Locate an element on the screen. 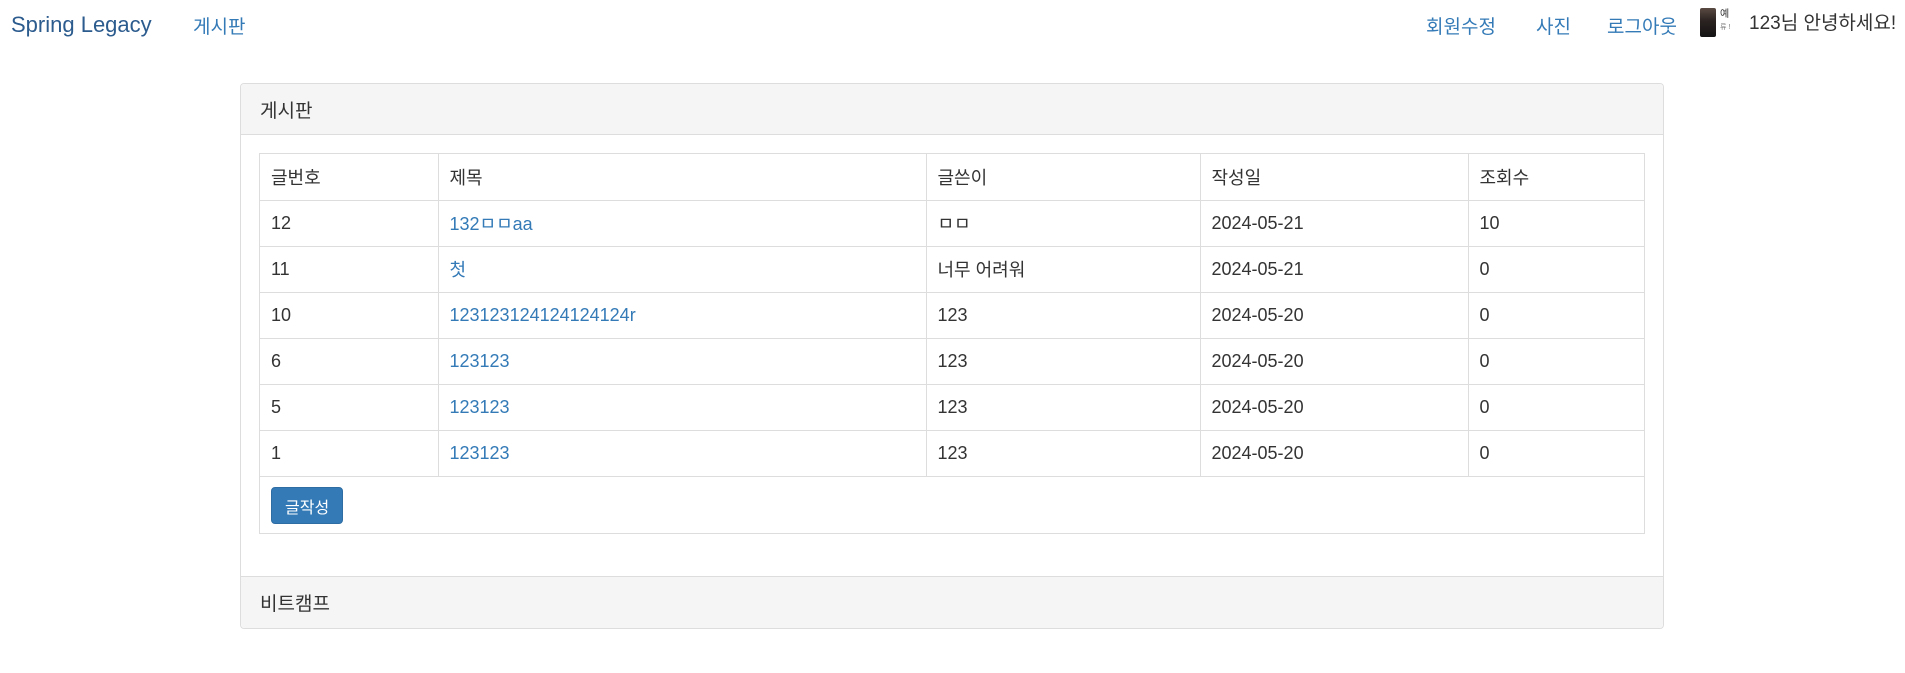 Image resolution: width=1905 pixels, height=673 pixels. table-row: 12 132ㅁㅁaa ㅁㅁ 2024-05-21 10 is located at coordinates (952, 223).